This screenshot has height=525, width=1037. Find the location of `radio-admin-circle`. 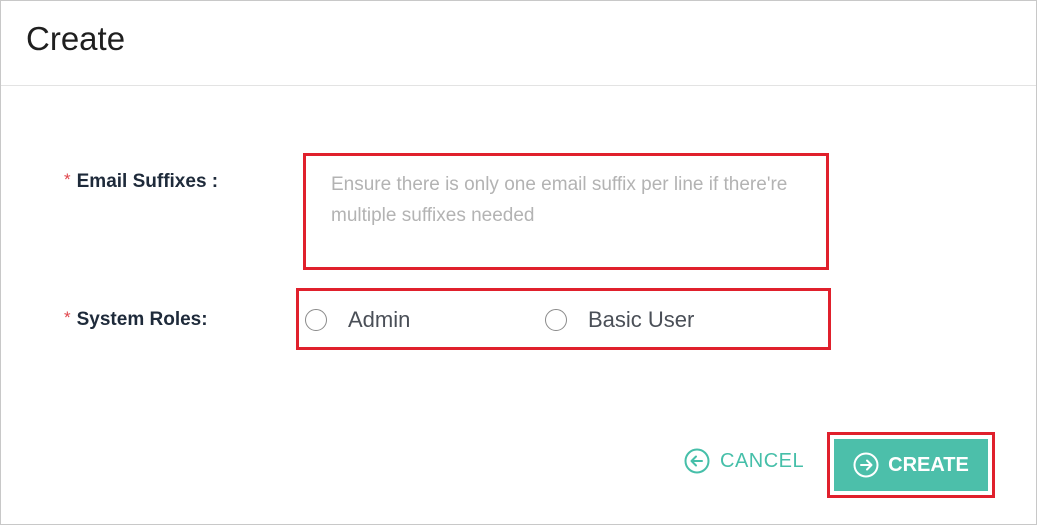

radio-admin-circle is located at coordinates (316, 320).